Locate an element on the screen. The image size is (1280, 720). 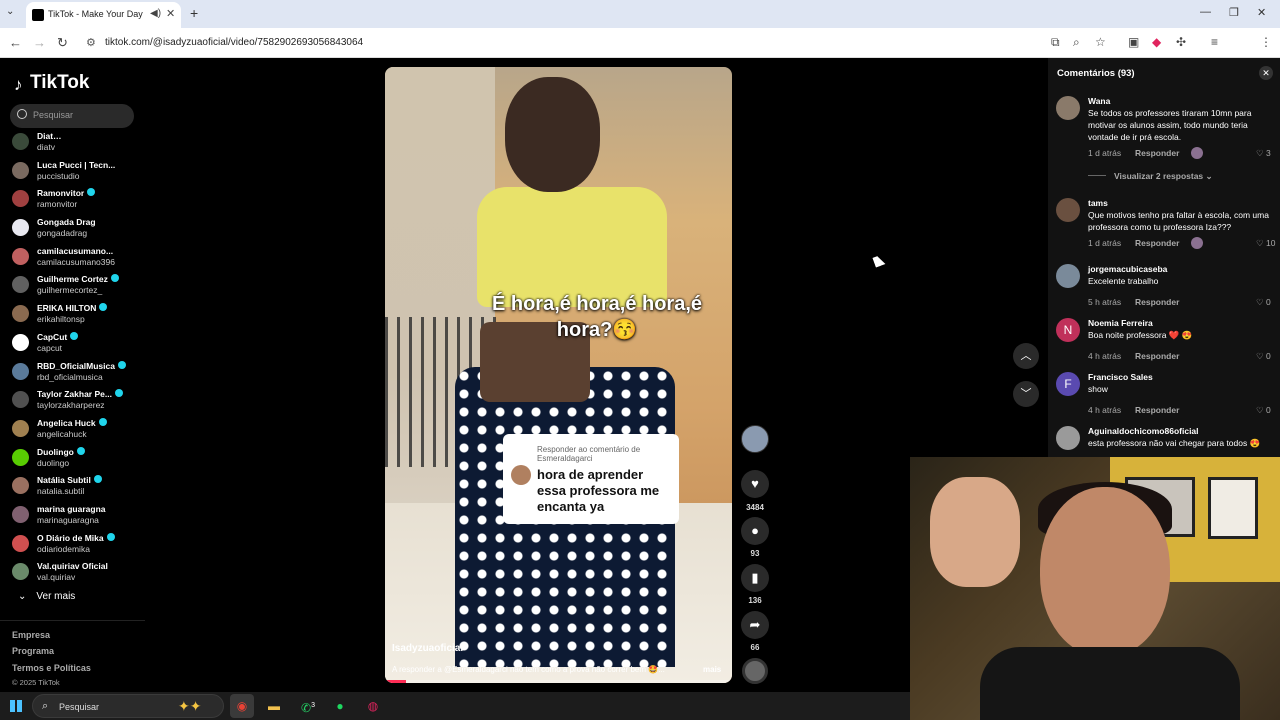
tab-title: TikTok - Make Your Day is located at coordinates (95, 14).